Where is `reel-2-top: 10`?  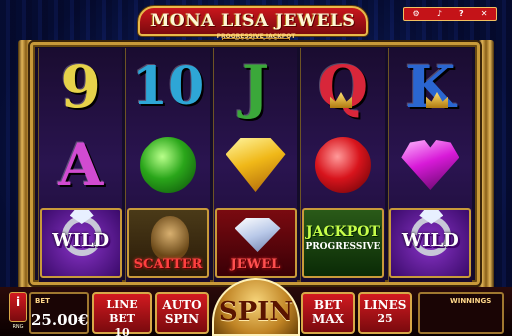
reel-2-top: 10 is located at coordinates (167, 87).